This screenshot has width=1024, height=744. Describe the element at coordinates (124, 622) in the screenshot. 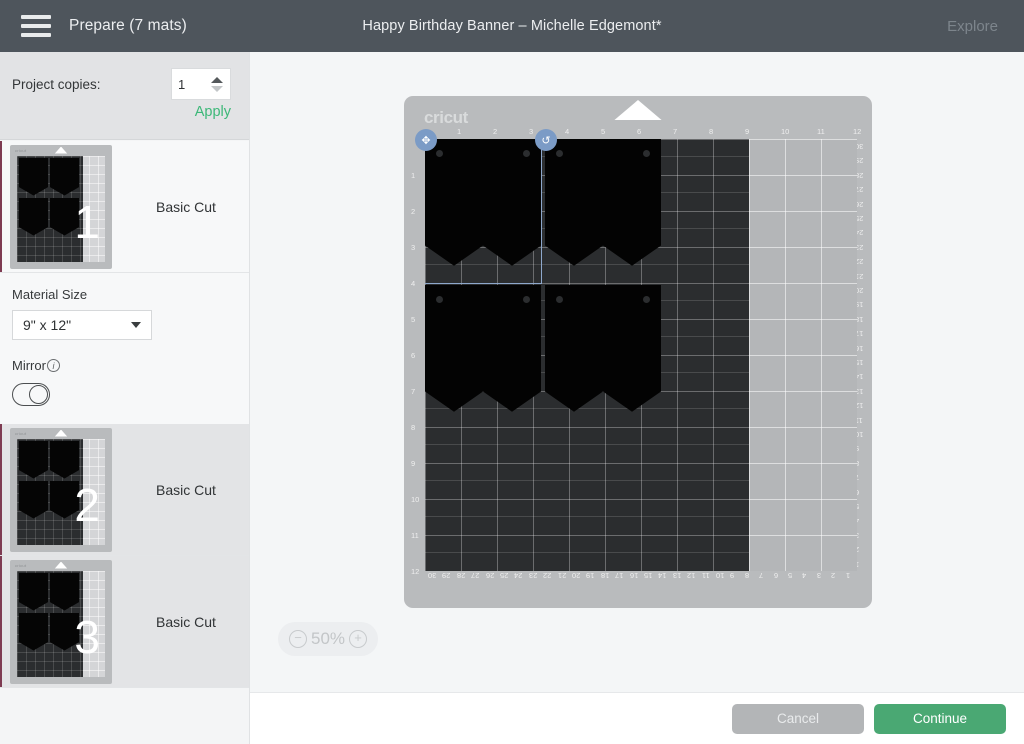

I see `mat-card-3: cricut 3 Basic Cut` at that location.